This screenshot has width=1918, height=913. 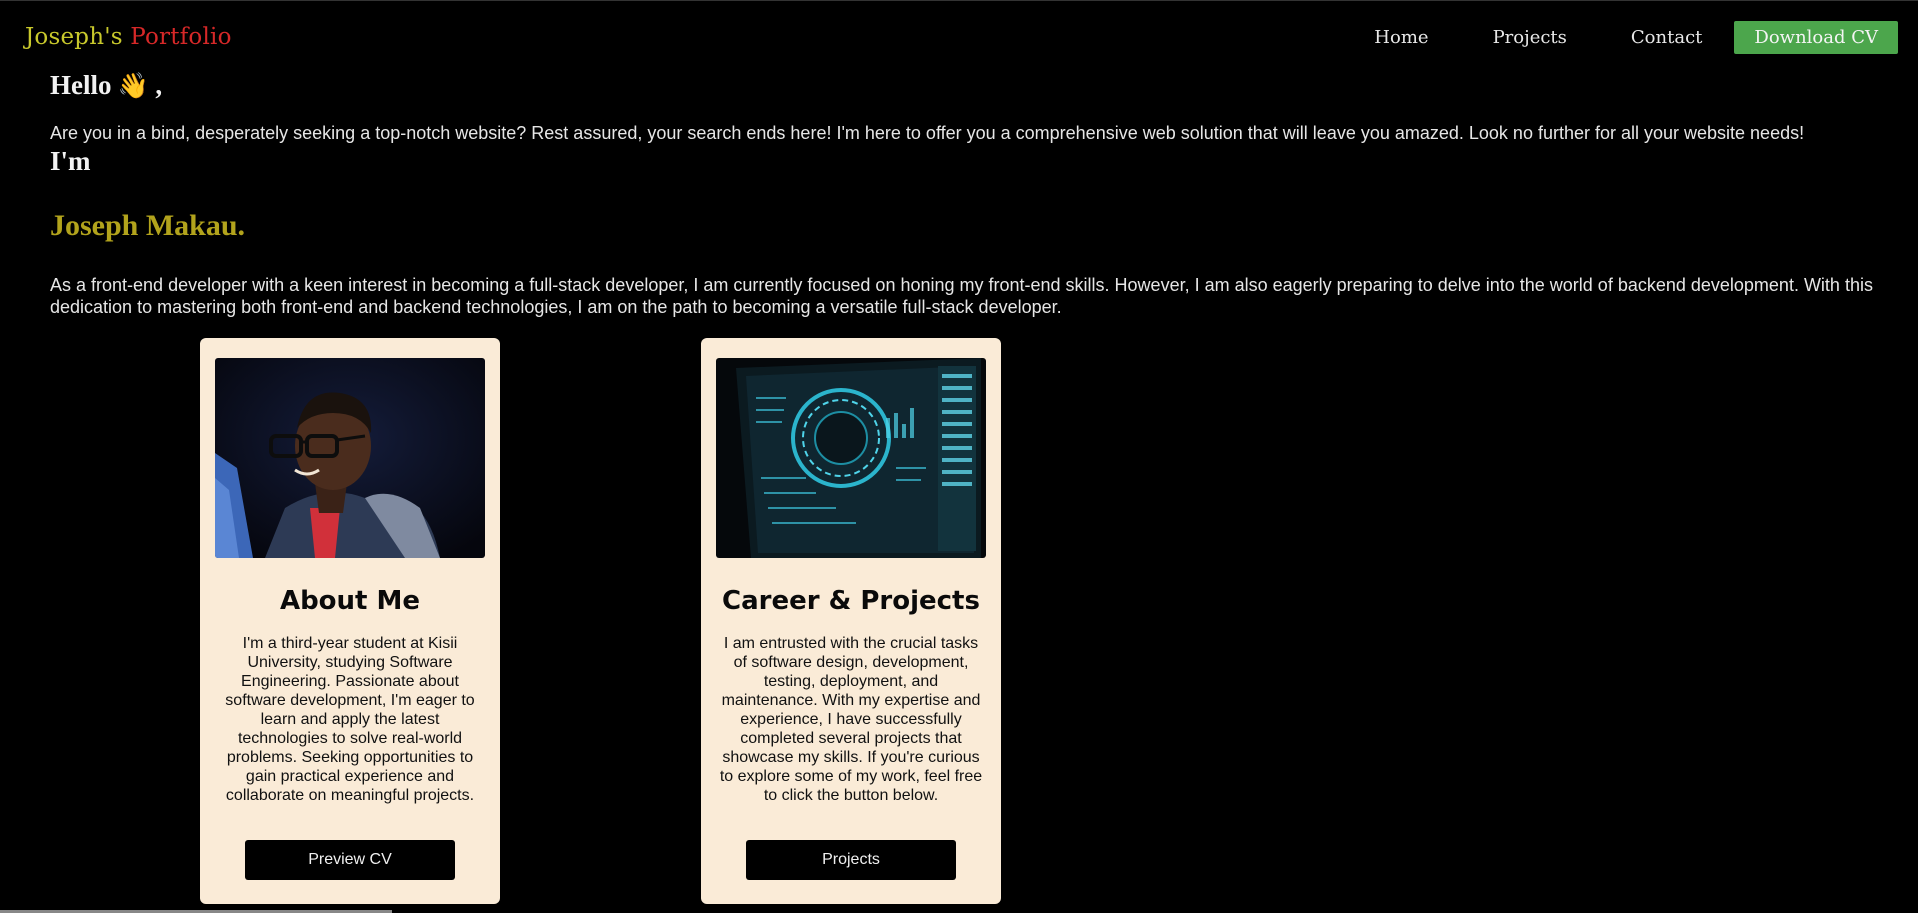 What do you see at coordinates (1816, 37) in the screenshot?
I see `download-cv-button: Download CV` at bounding box center [1816, 37].